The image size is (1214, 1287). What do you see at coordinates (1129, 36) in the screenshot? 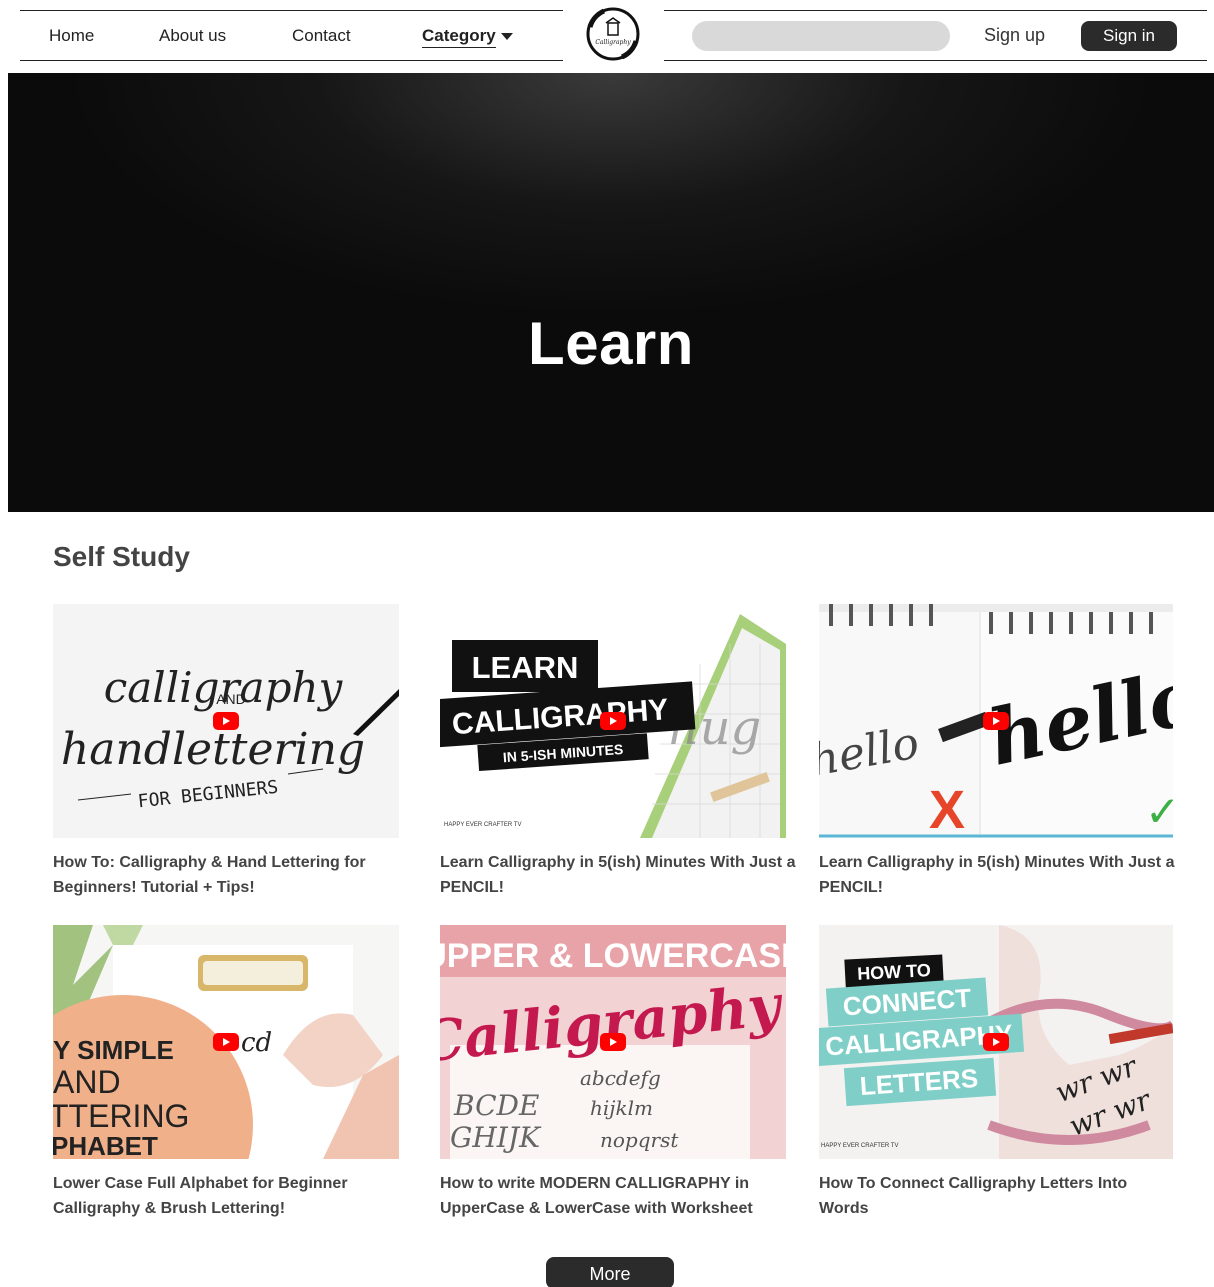
I see `signin-button: Sign in` at bounding box center [1129, 36].